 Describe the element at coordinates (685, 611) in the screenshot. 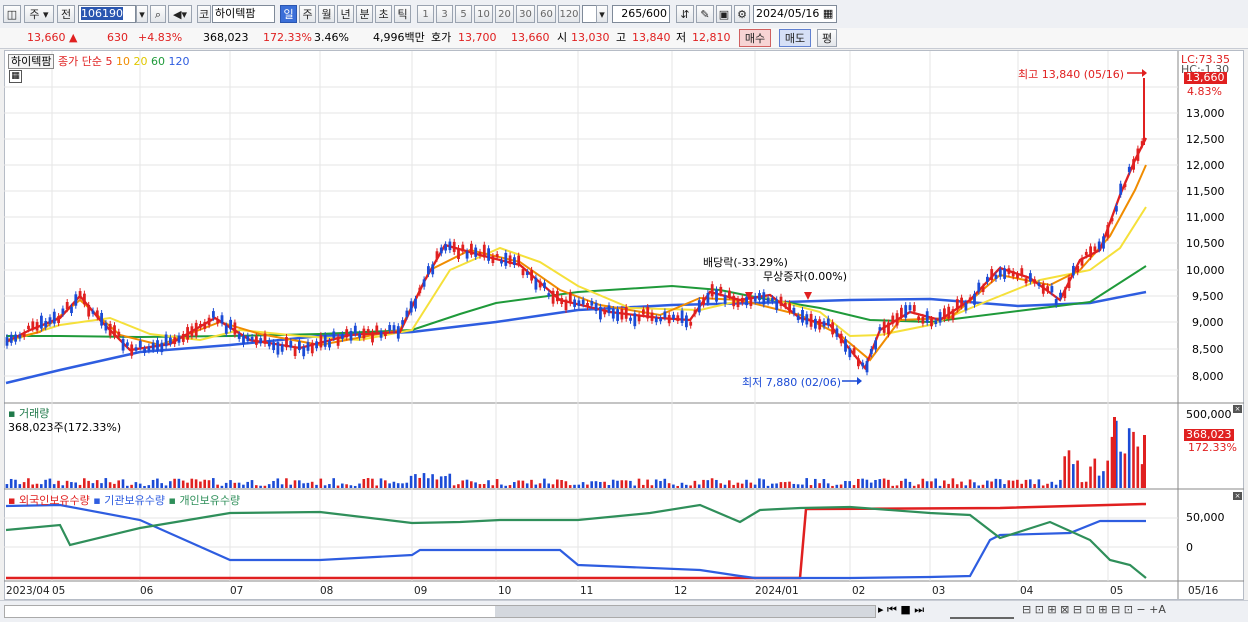

I see `scroll-thumb` at that location.